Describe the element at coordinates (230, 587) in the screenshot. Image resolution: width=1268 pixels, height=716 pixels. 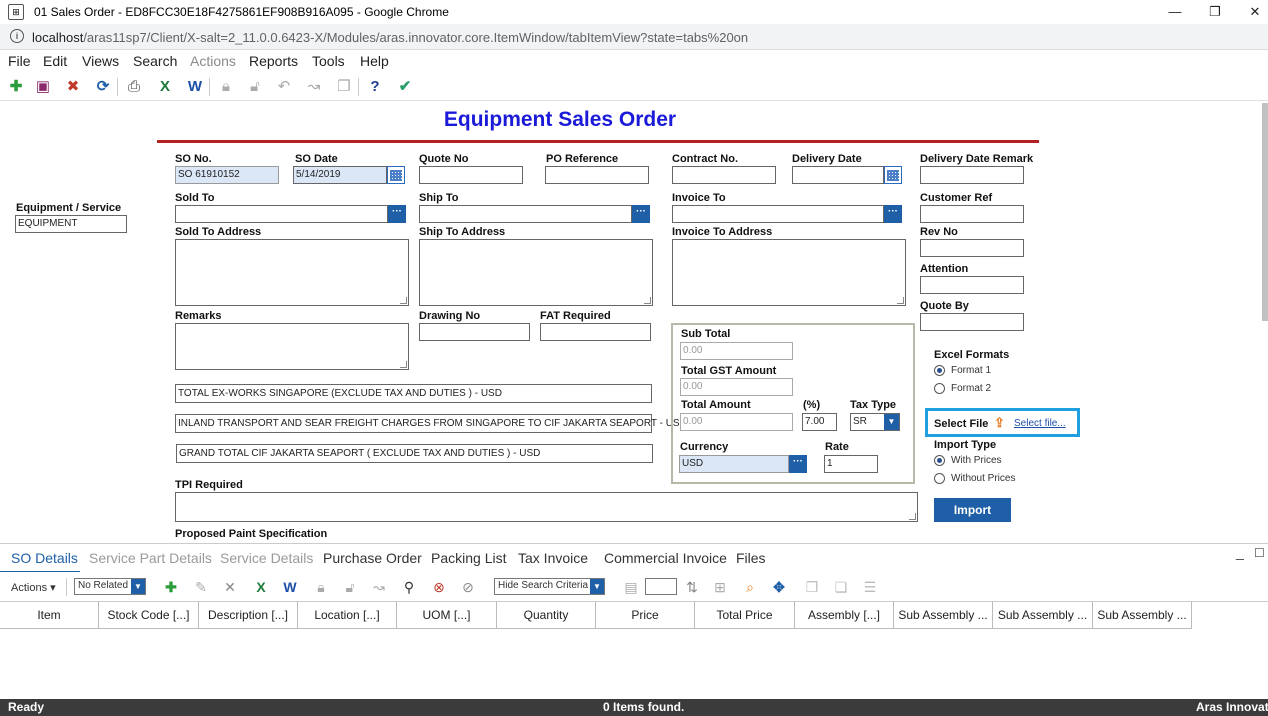
I see `delete-row-icon: ✕` at that location.